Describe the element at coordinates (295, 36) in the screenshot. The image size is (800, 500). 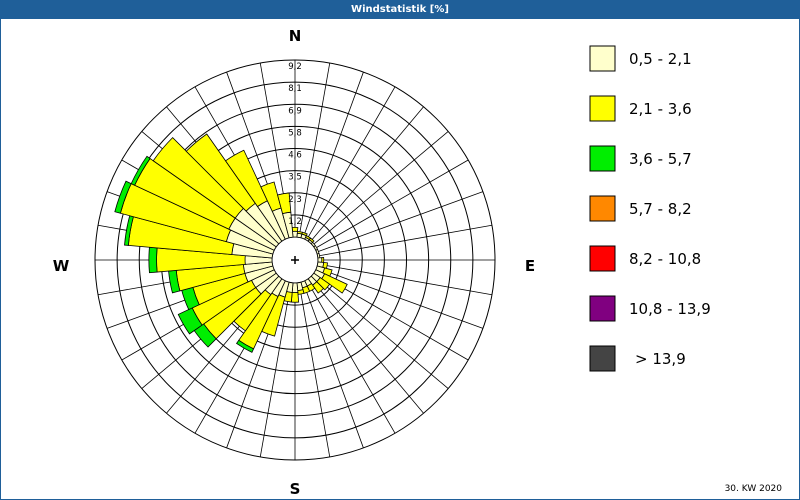
I see `compass-label-N: N` at that location.